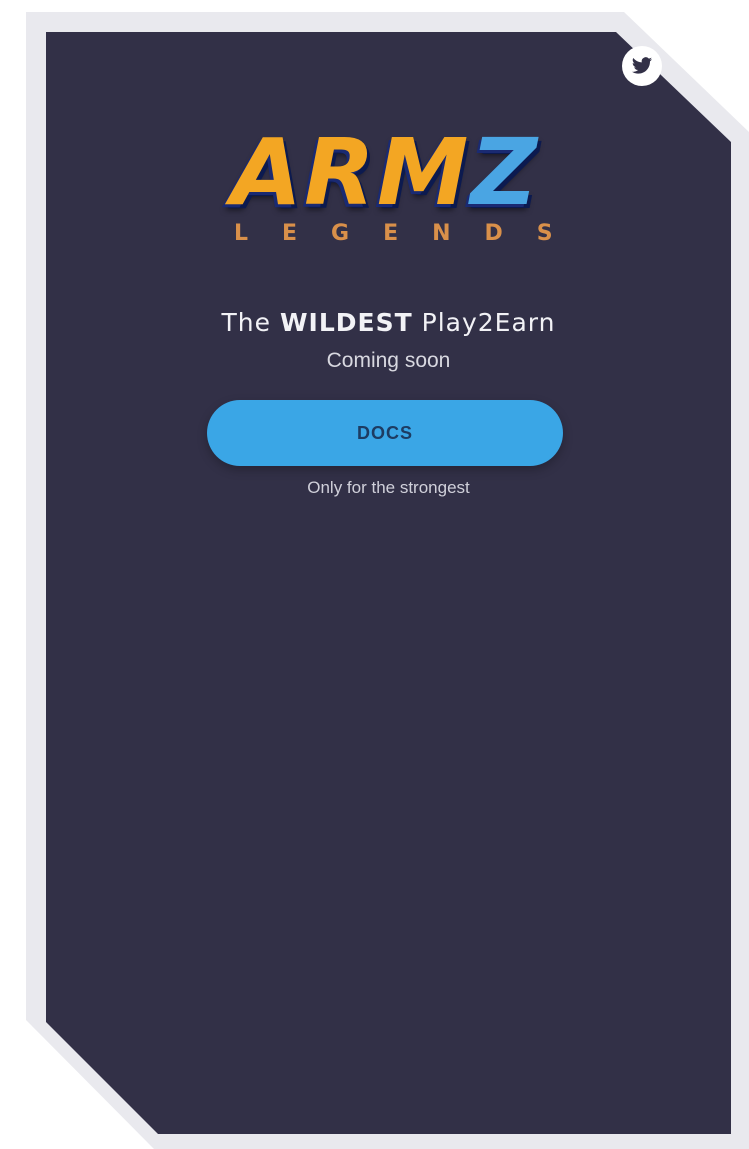 Image resolution: width=749 pixels, height=1149 pixels. I want to click on logo-wordmark: ARMZ, so click(385, 172).